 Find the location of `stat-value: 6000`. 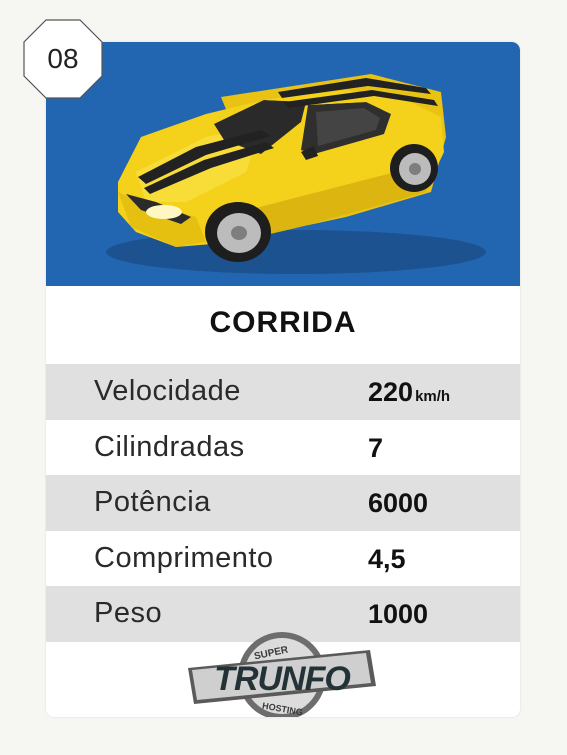

stat-value: 6000 is located at coordinates (398, 503).